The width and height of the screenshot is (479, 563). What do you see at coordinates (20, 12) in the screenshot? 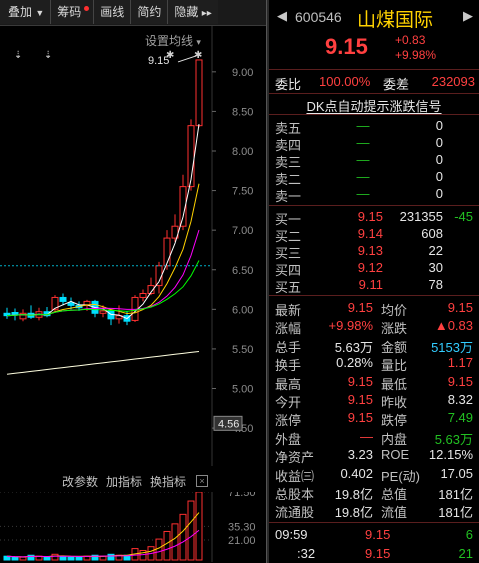
I see `overlay-label: 叠加` at bounding box center [20, 12].